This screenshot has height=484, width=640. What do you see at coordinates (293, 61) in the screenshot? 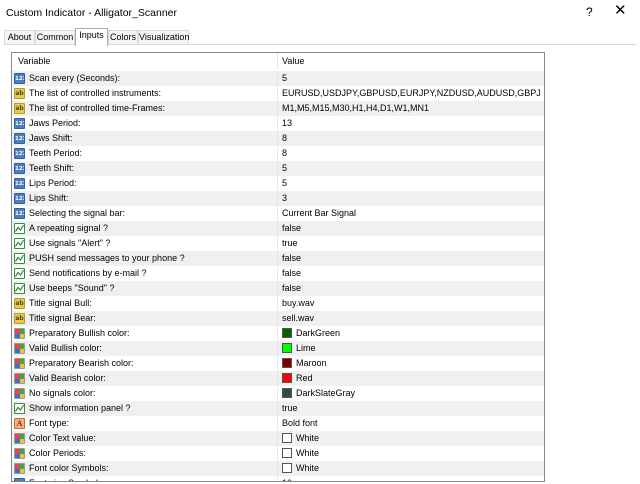
I see `value-column-header: Value` at bounding box center [293, 61].